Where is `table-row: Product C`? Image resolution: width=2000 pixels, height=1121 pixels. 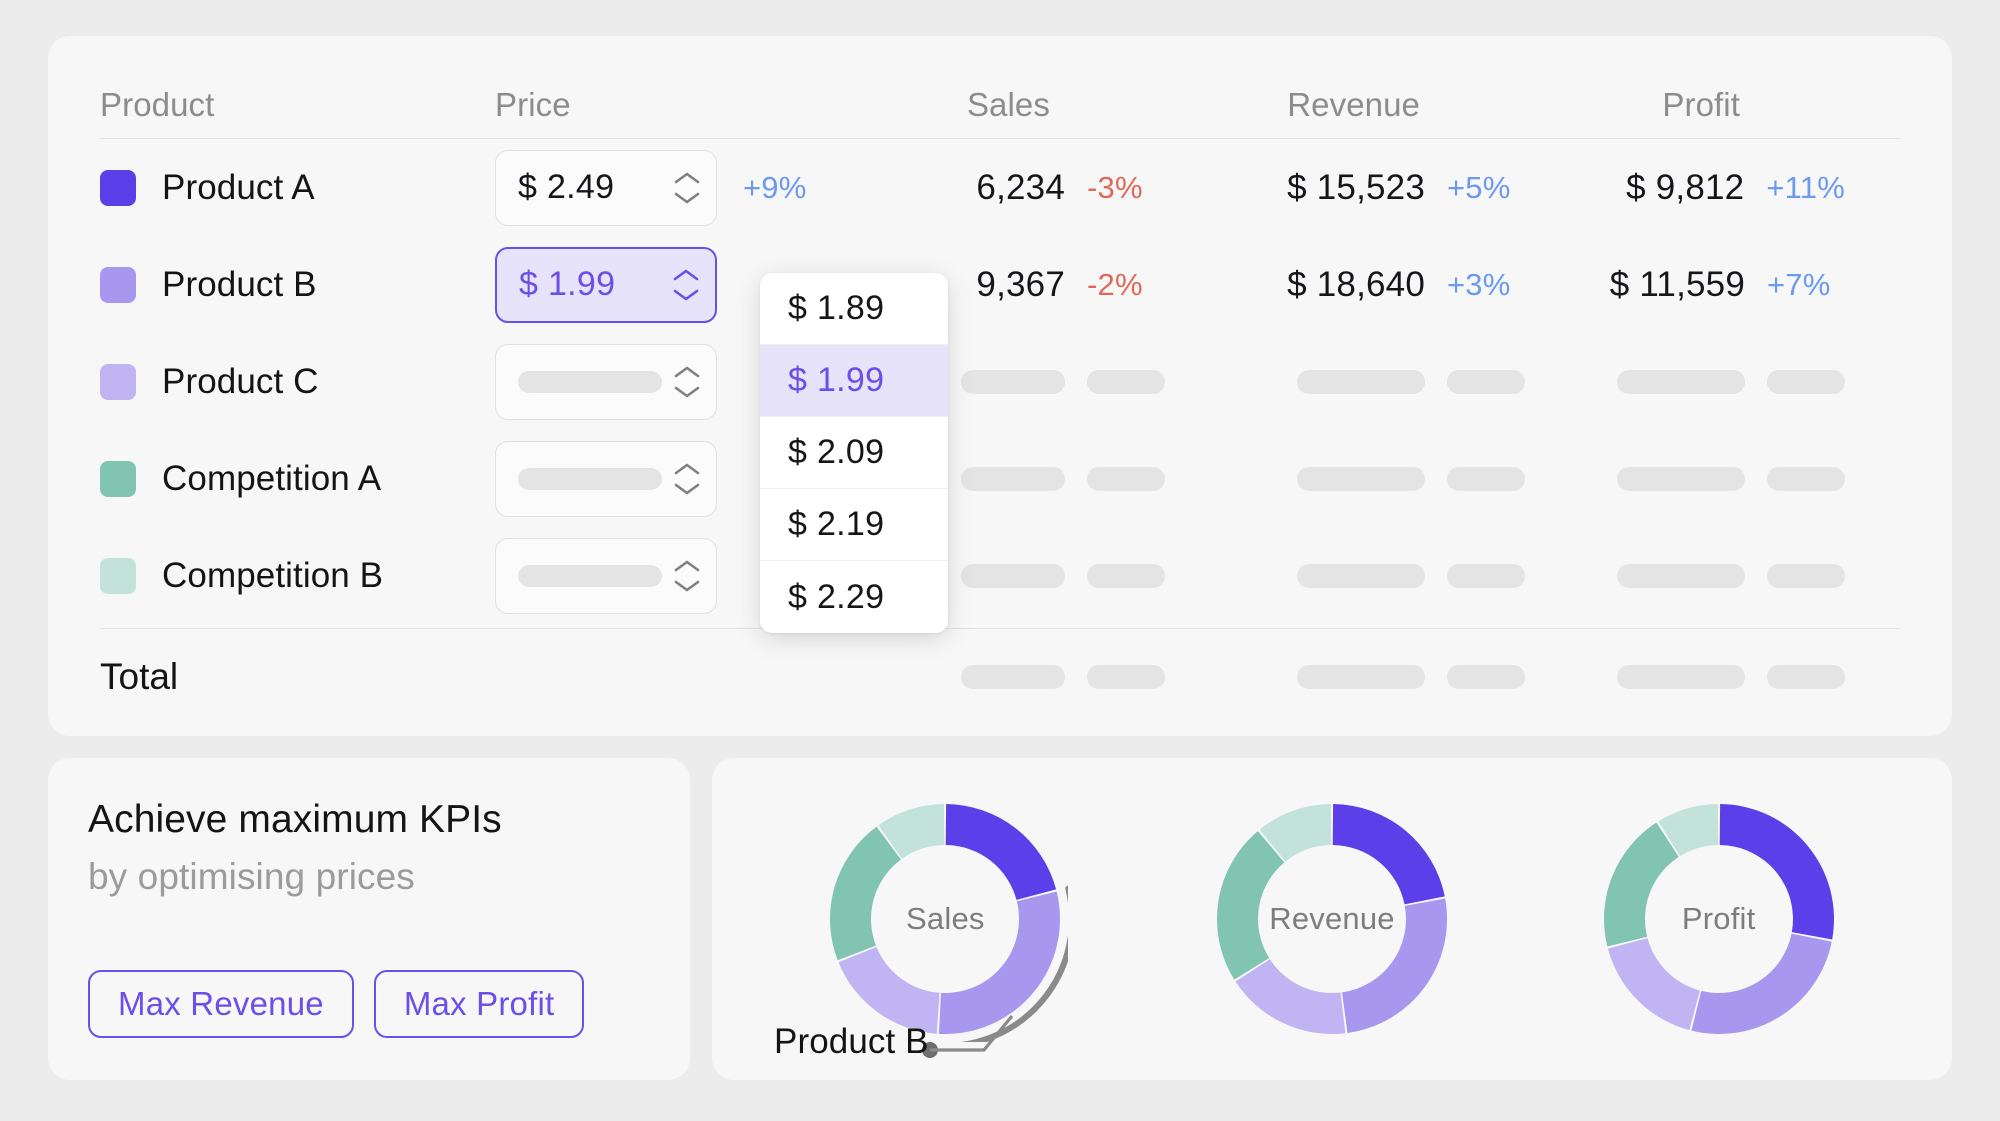
table-row: Product C is located at coordinates (1000, 381).